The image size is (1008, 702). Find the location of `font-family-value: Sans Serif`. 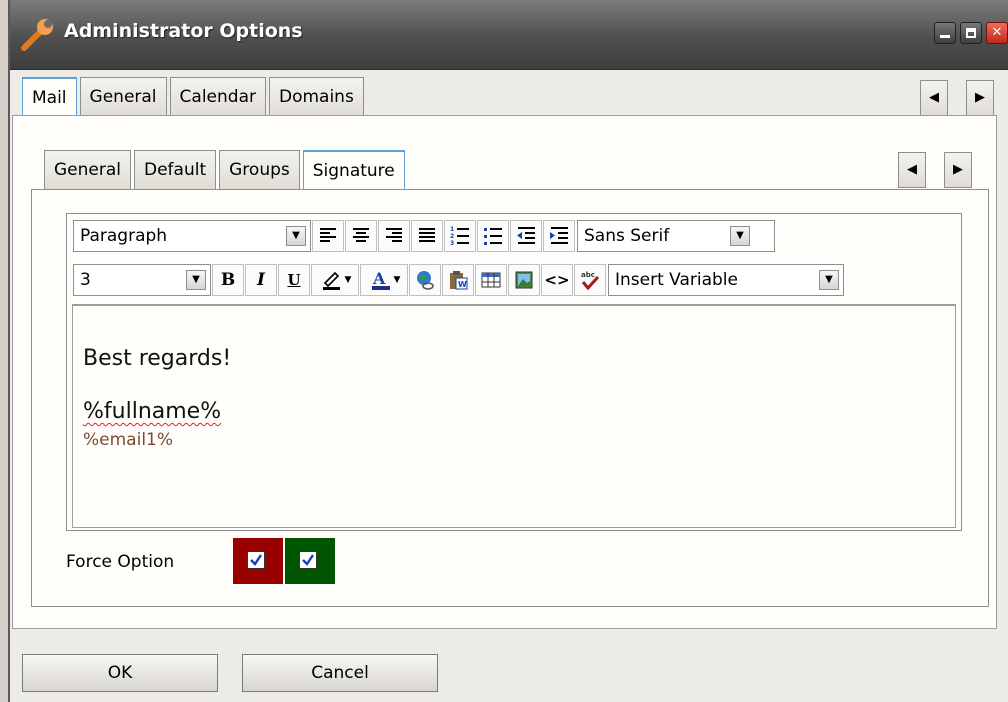

font-family-value: Sans Serif is located at coordinates (627, 236).